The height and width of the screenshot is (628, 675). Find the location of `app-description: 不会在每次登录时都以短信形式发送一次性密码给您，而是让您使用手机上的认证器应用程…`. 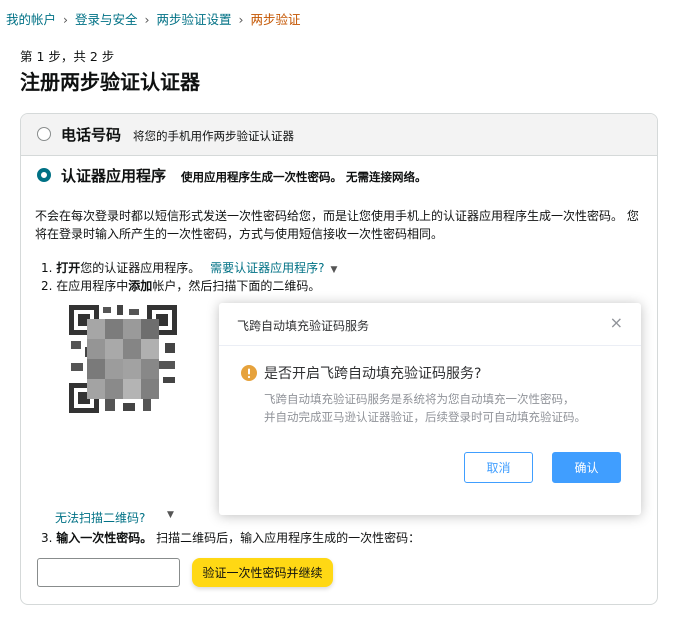

app-description: 不会在每次登录时都以短信形式发送一次性密码给您，而是让您使用手机上的认证器应用程… is located at coordinates (337, 225).